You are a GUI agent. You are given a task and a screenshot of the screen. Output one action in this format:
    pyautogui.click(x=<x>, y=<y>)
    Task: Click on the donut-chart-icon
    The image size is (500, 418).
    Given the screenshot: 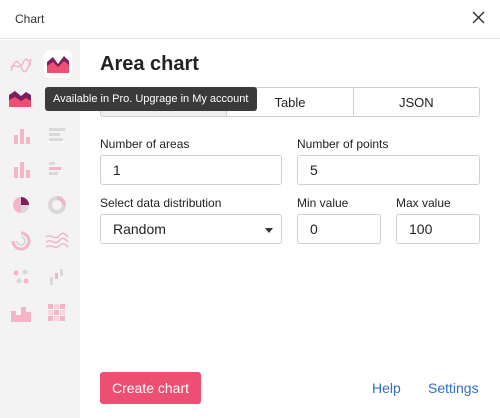 What is the action you would take?
    pyautogui.click(x=57, y=205)
    